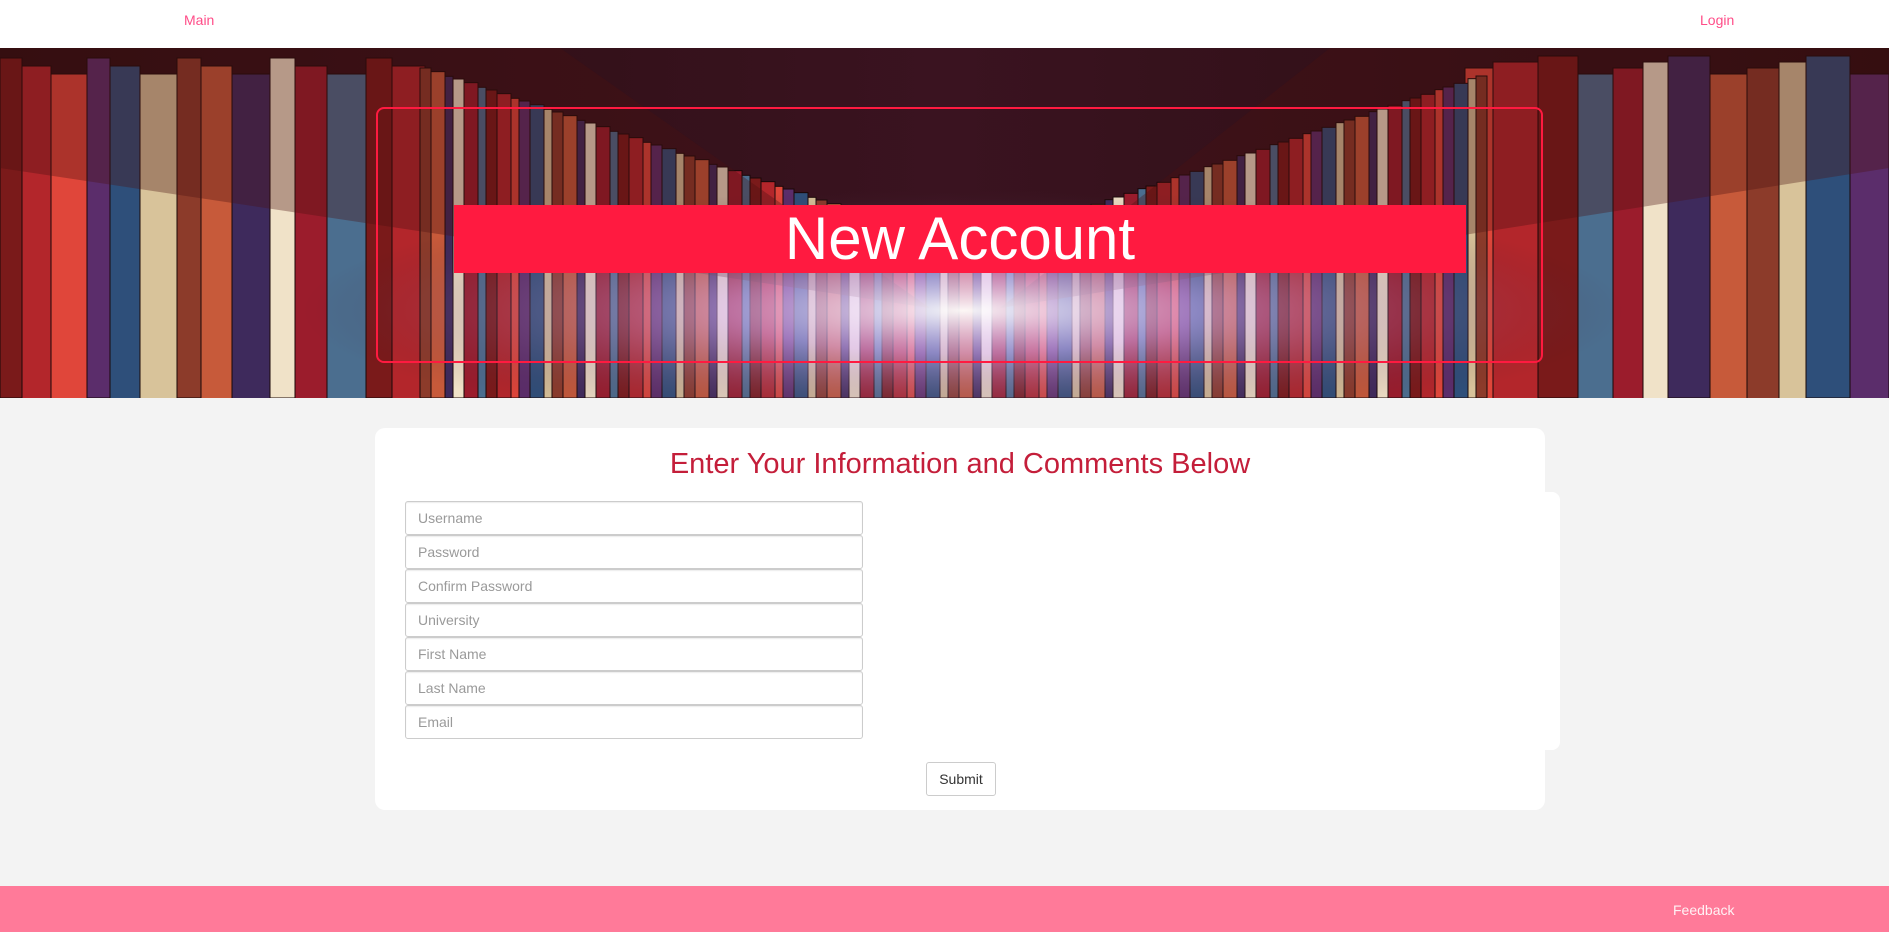  What do you see at coordinates (1703, 910) in the screenshot?
I see `feedback-link: Feedback` at bounding box center [1703, 910].